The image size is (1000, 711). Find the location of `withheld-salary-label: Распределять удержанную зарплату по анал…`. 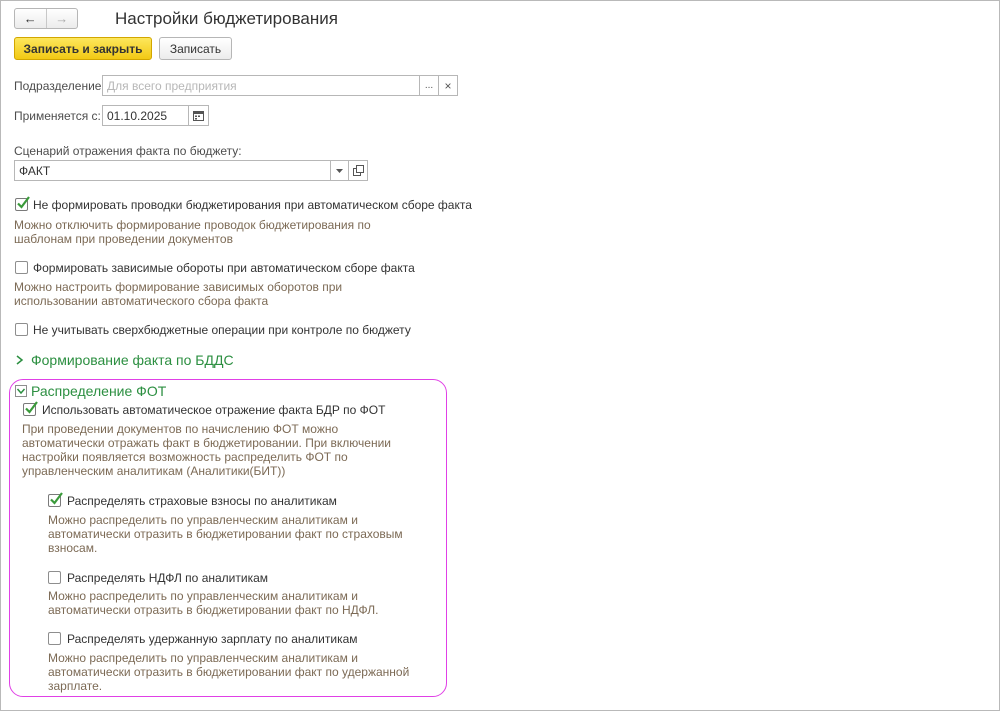

withheld-salary-label: Распределять удержанную зарплату по анал… is located at coordinates (212, 639).